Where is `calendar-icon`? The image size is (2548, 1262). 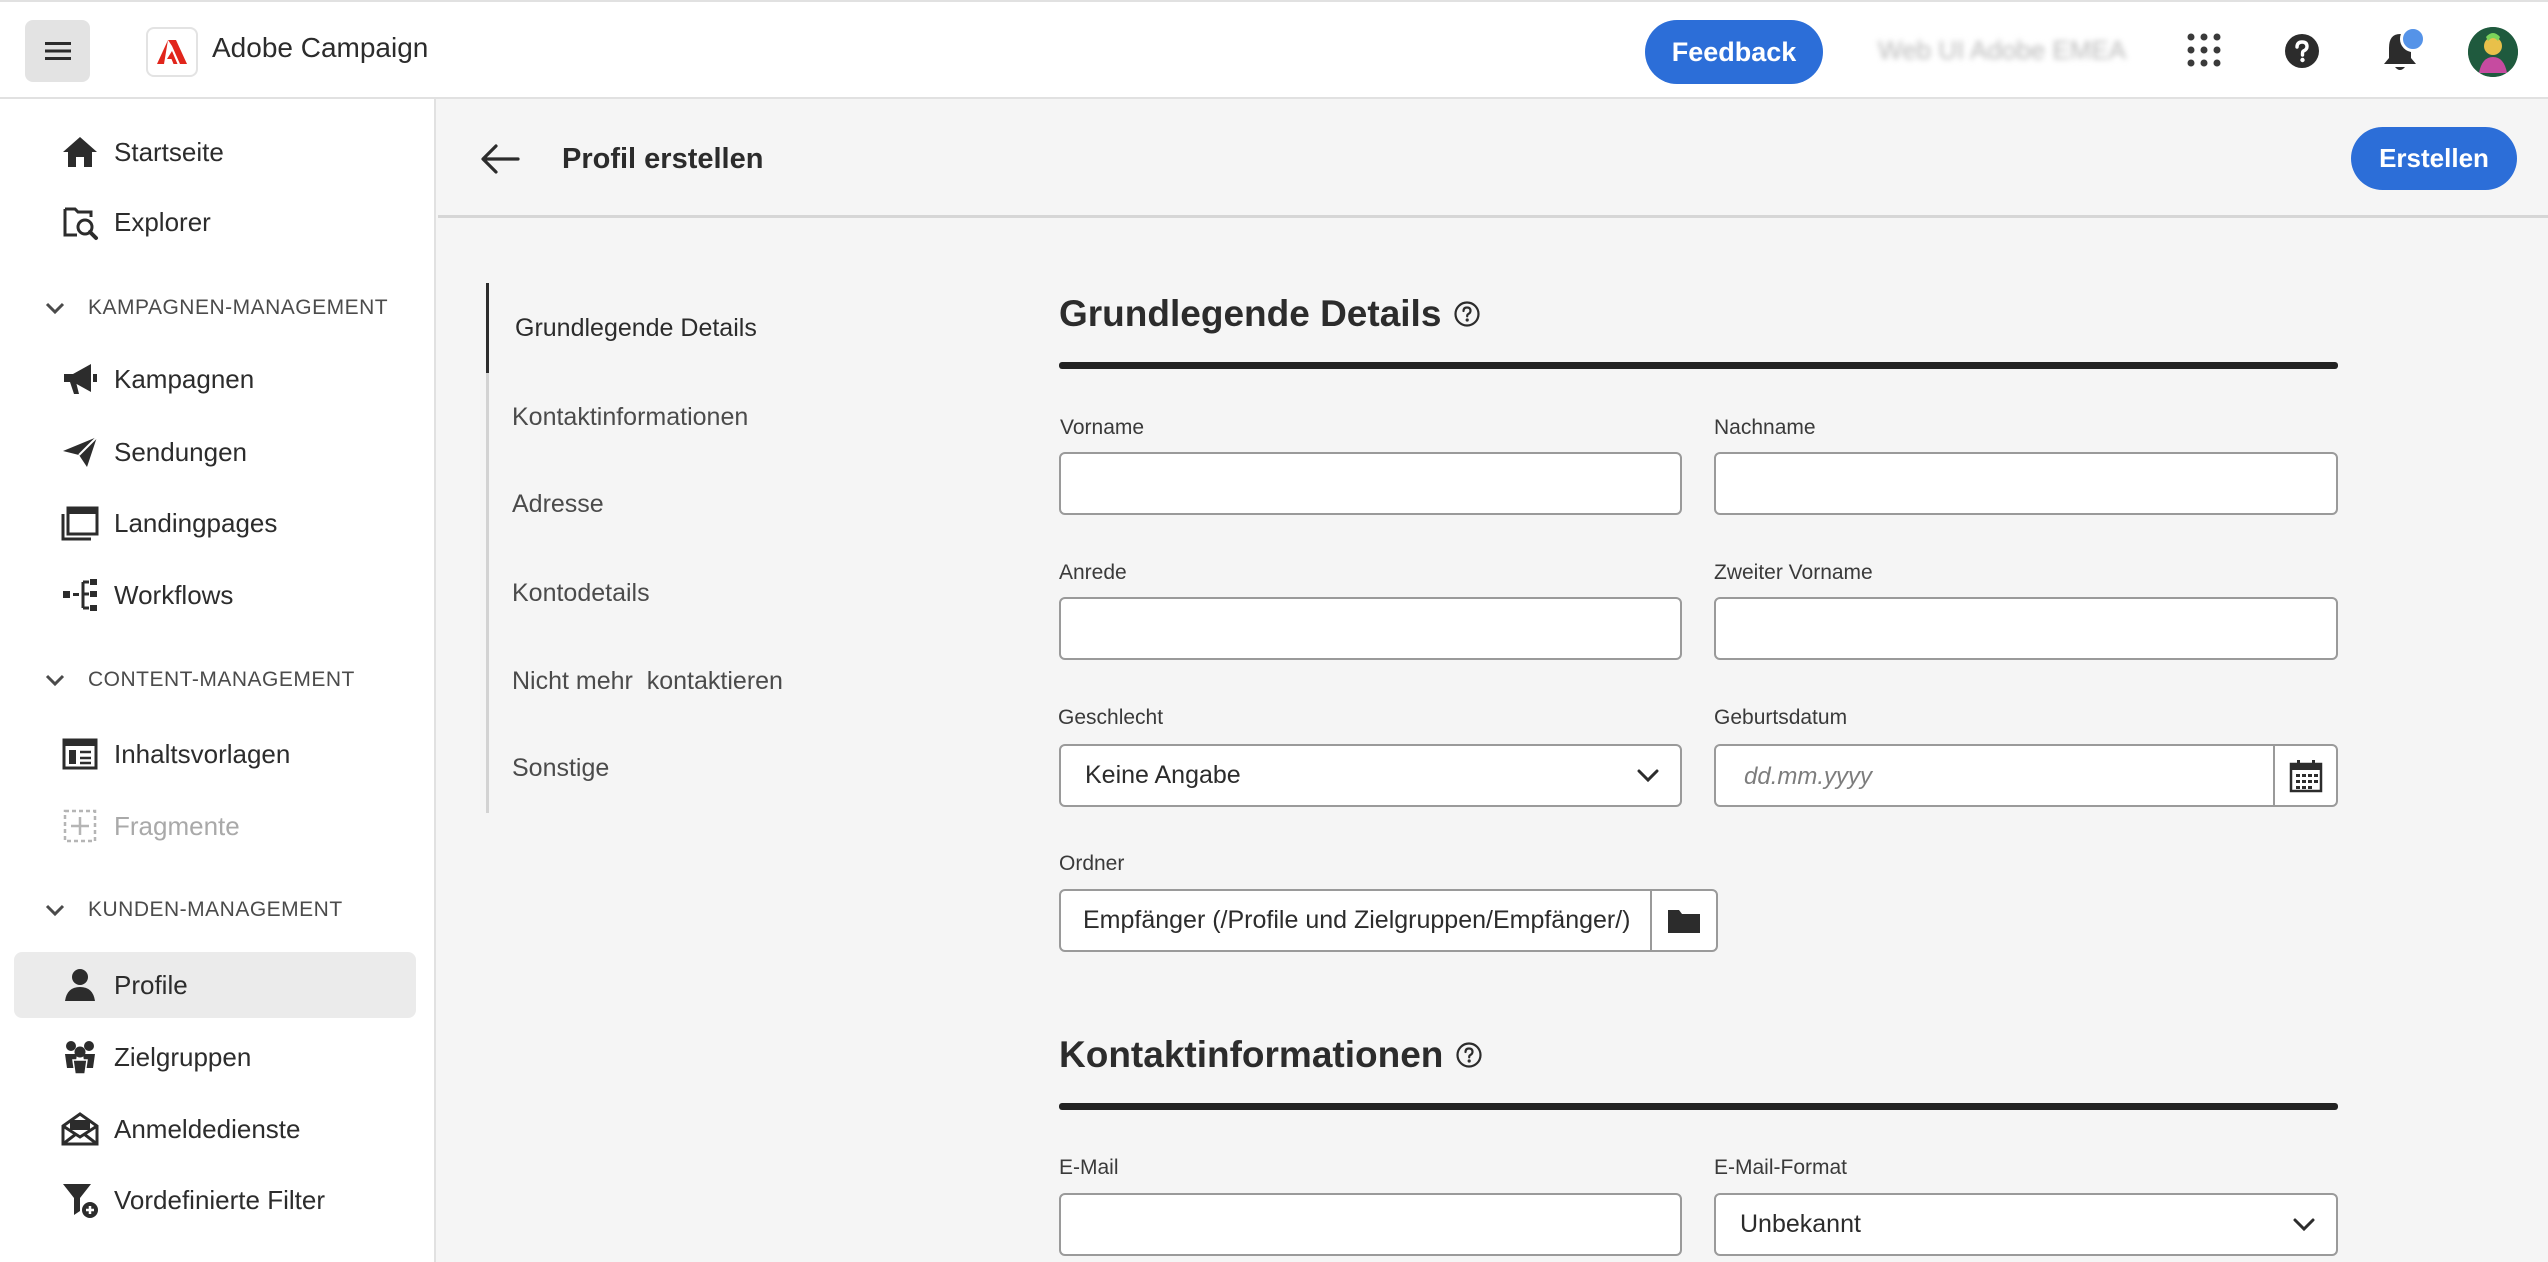 calendar-icon is located at coordinates (2305, 775).